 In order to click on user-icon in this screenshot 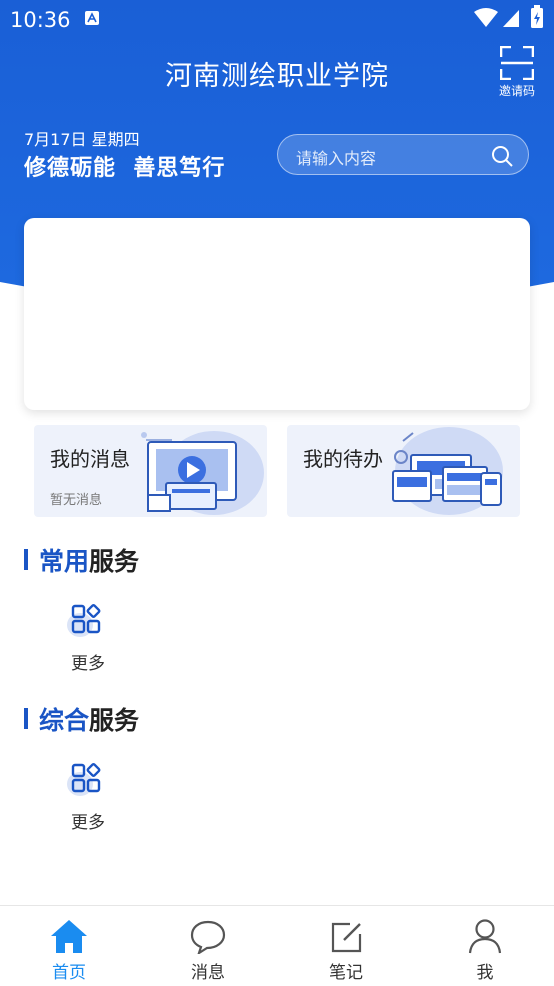, I will do `click(485, 936)`.